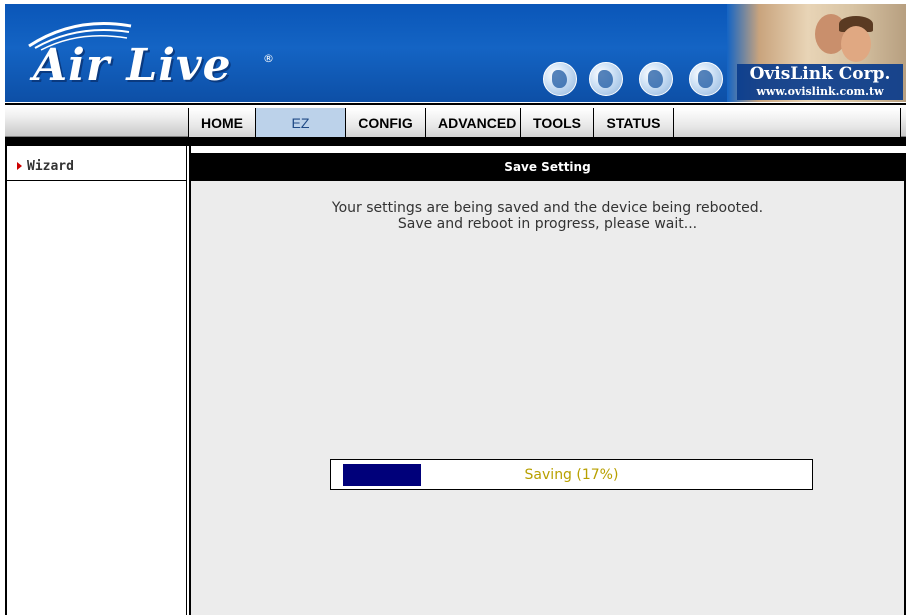 This screenshot has height=615, width=906. I want to click on nav-spacer, so click(787, 123).